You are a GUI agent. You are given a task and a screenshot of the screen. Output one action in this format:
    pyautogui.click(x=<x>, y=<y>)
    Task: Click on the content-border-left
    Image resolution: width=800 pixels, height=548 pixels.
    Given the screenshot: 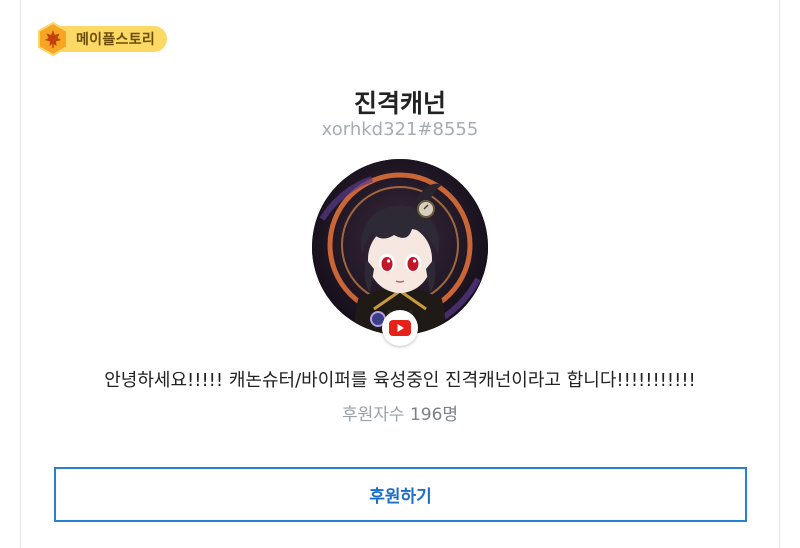 What is the action you would take?
    pyautogui.click(x=20, y=274)
    